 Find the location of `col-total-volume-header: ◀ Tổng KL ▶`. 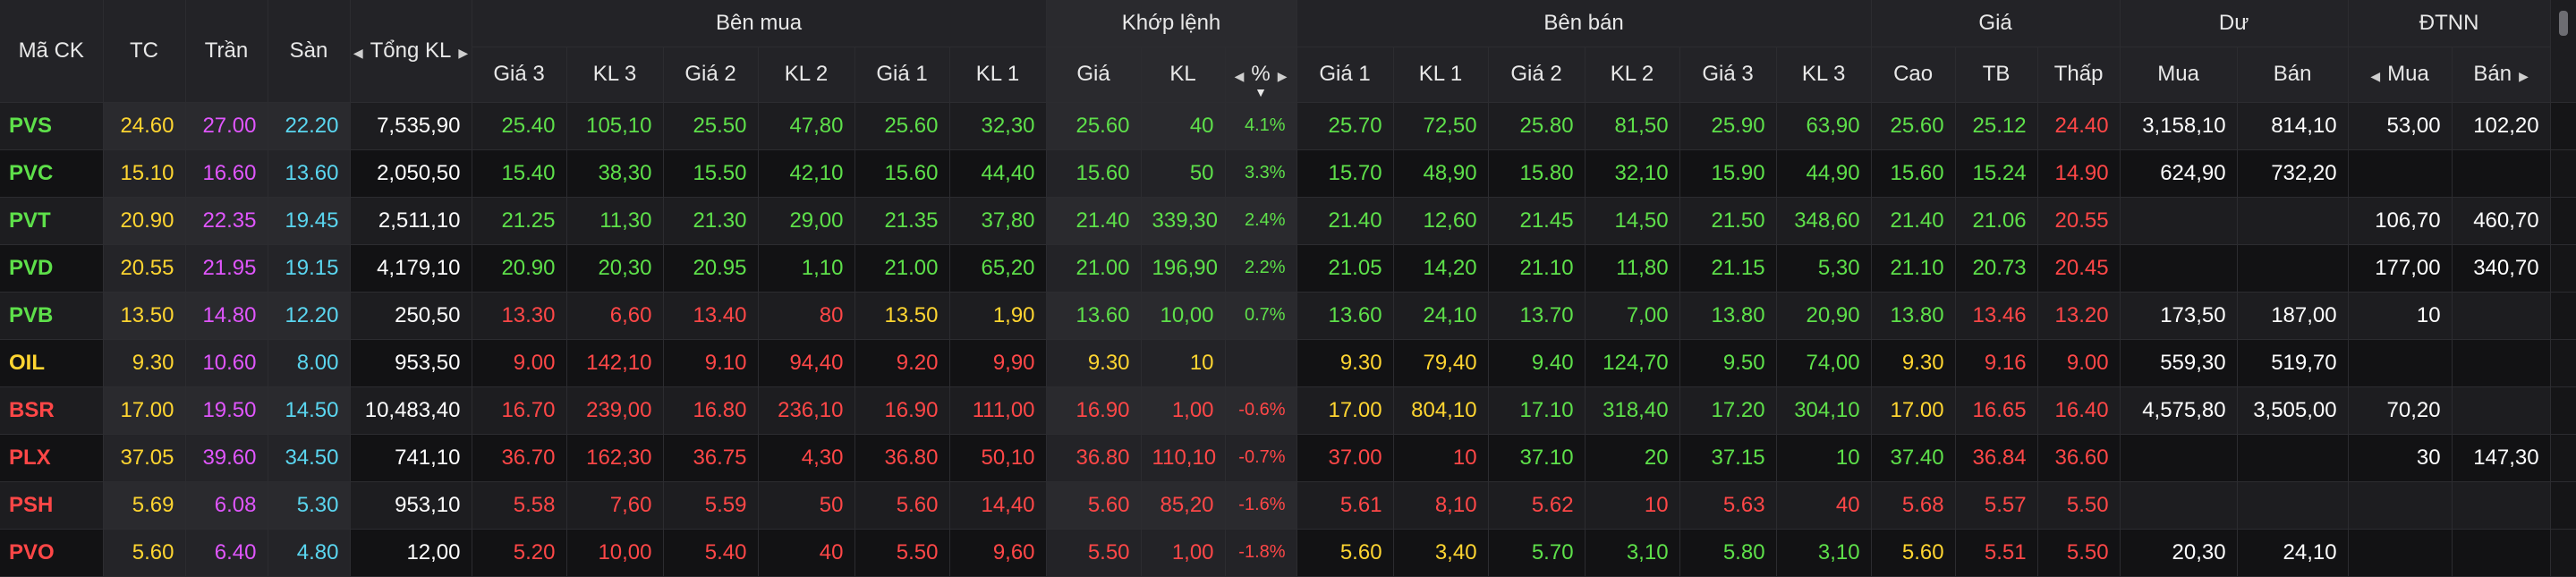

col-total-volume-header: ◀ Tổng KL ▶ is located at coordinates (411, 51).